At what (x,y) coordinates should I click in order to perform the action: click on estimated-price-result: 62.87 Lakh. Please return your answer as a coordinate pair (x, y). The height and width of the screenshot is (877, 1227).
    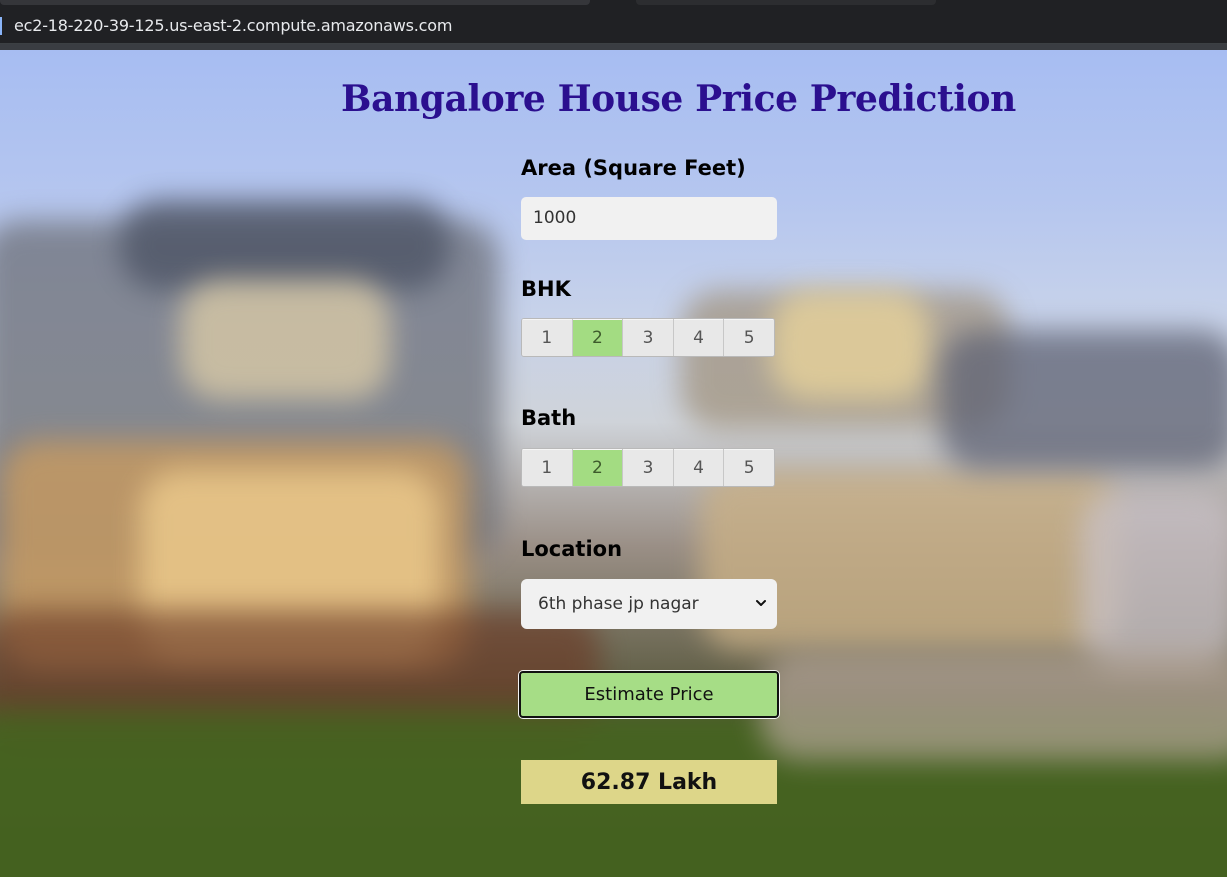
    Looking at the image, I should click on (649, 782).